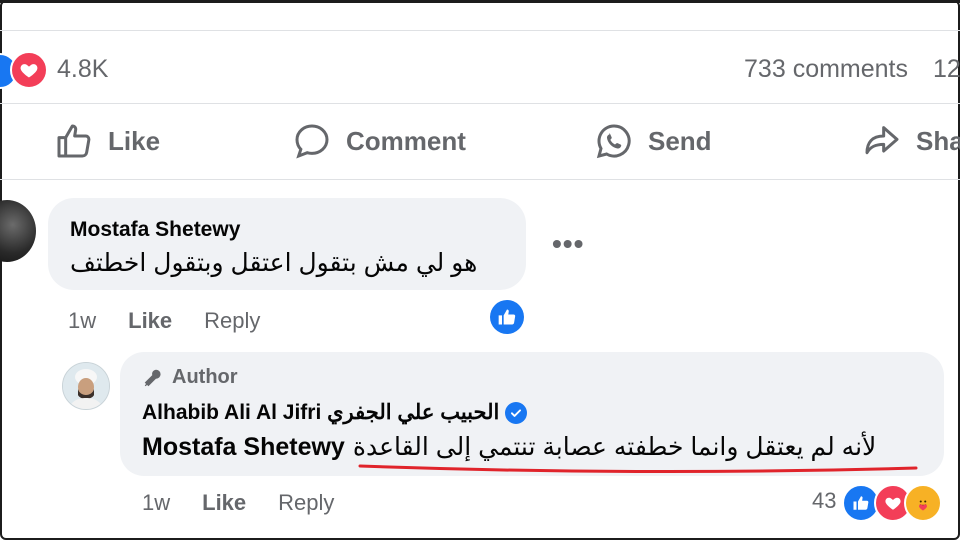 The height and width of the screenshot is (540, 960). I want to click on comment-button-label: Comment, so click(406, 140).